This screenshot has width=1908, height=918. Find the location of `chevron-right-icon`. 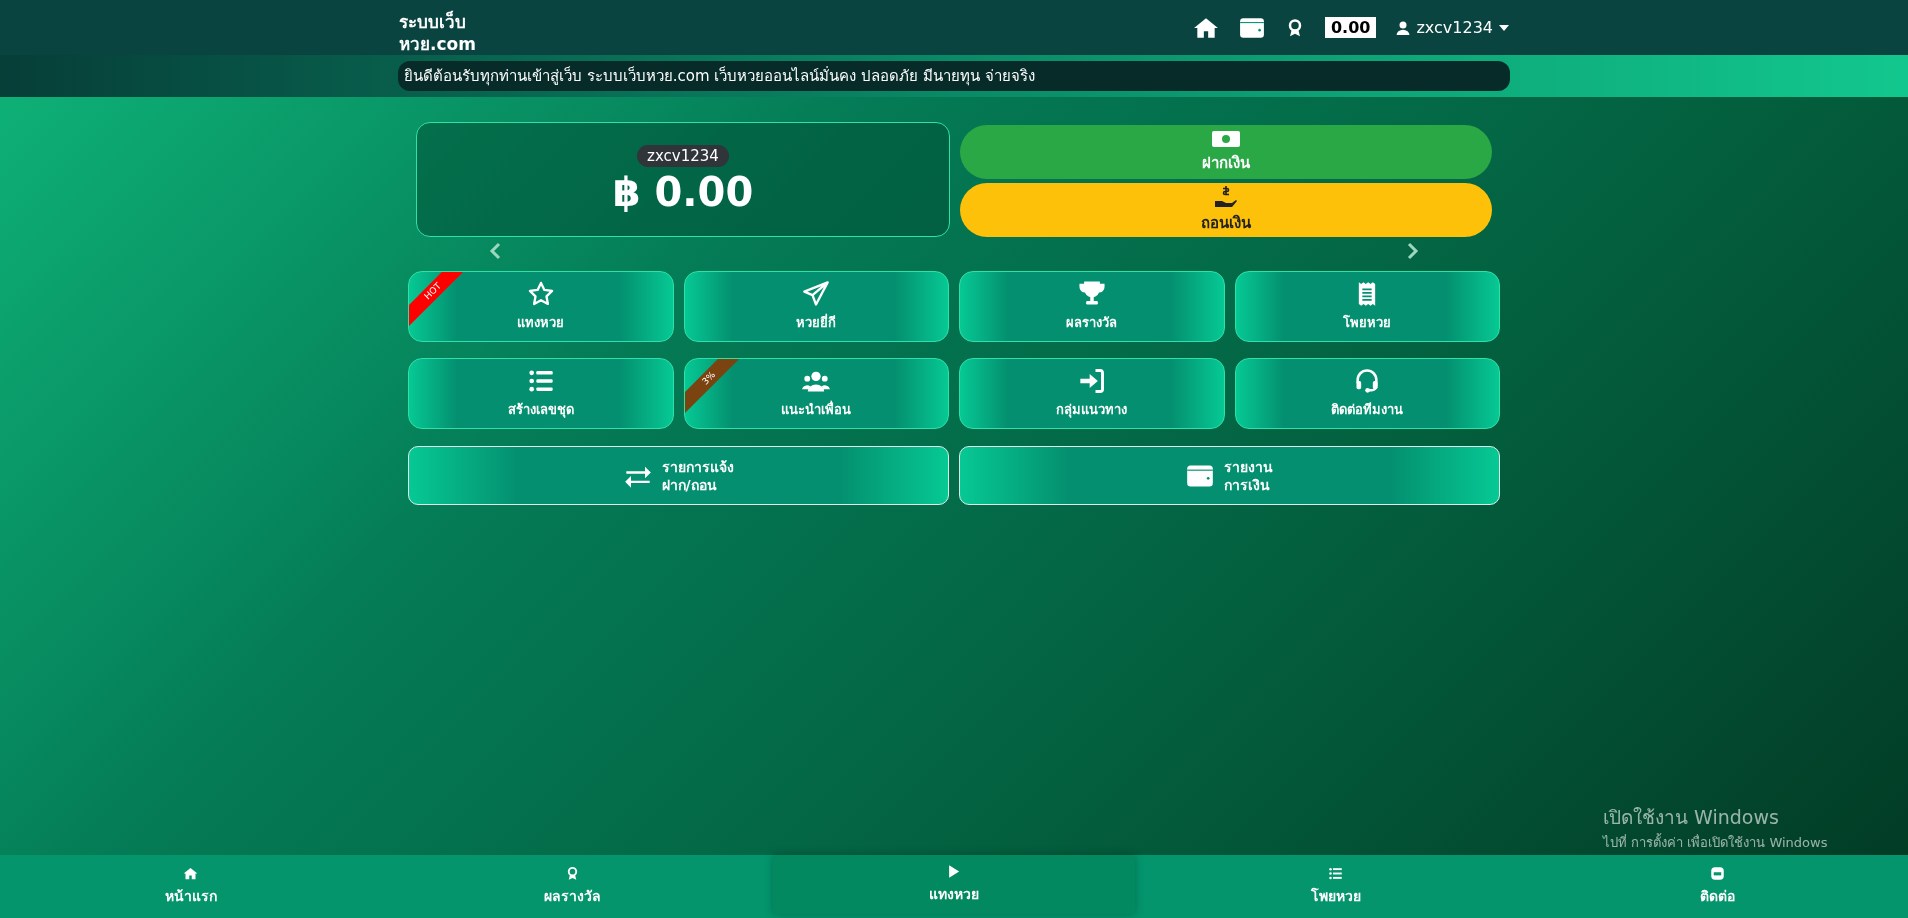

chevron-right-icon is located at coordinates (1413, 251).